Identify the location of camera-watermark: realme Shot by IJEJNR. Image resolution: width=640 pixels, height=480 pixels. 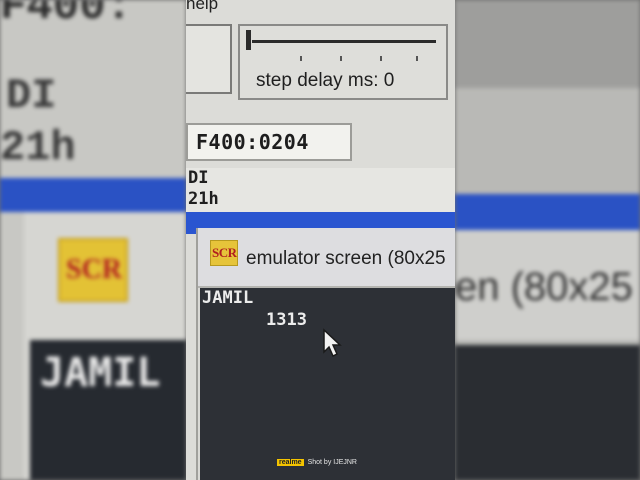
(317, 462).